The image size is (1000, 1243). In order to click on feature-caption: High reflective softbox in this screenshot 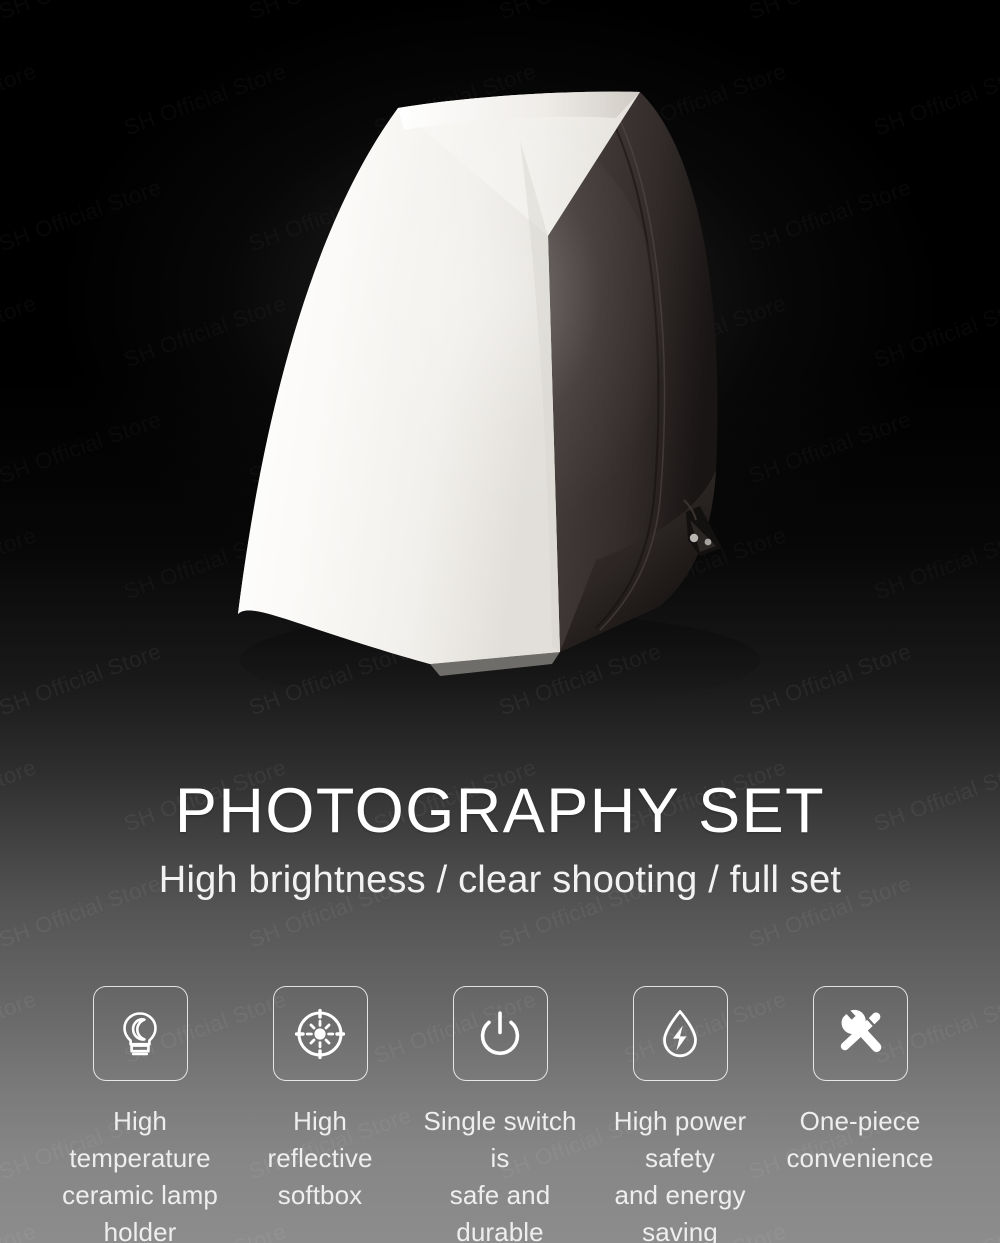, I will do `click(320, 1158)`.